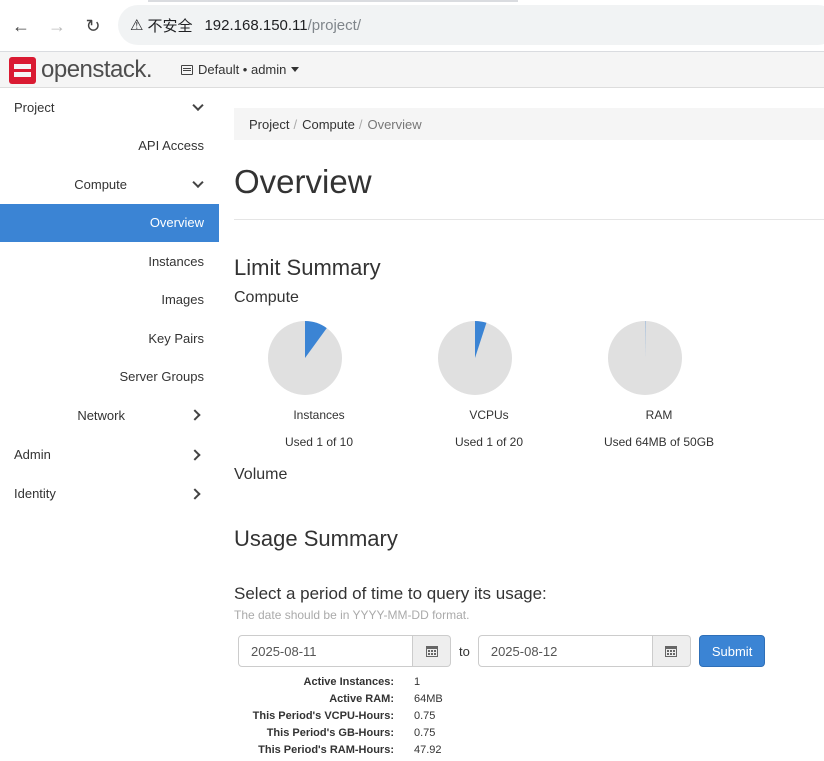 Image resolution: width=824 pixels, height=761 pixels. I want to click on top-navbar: openstack. Default • admin, so click(412, 70).